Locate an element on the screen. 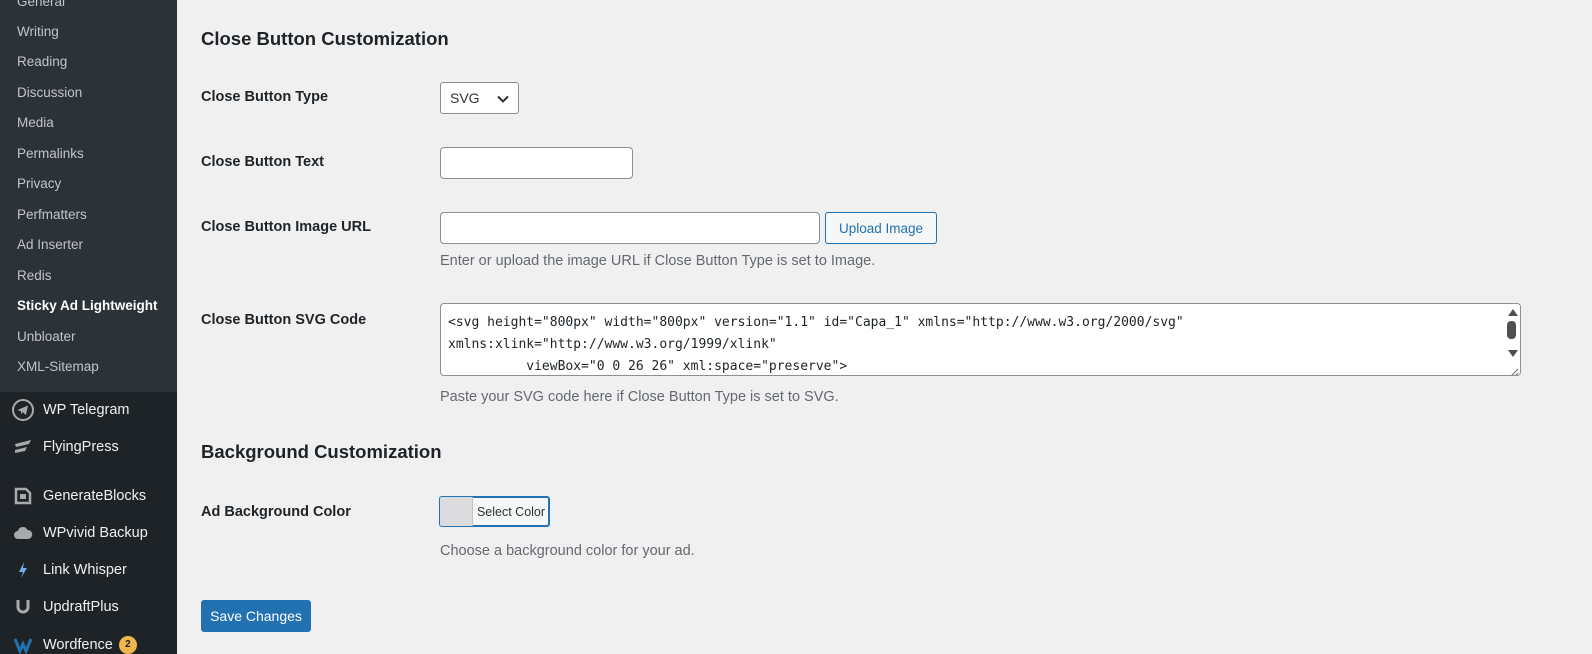  updraftplus-icon is located at coordinates (23, 607).